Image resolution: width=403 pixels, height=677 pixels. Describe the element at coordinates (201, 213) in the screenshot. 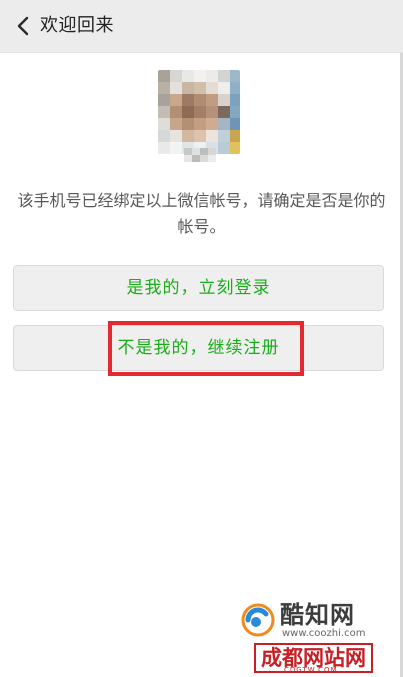

I see `bound-account-message: 该手机号已经绑定以上微信帐号，请确定是否是你的帐号。` at that location.